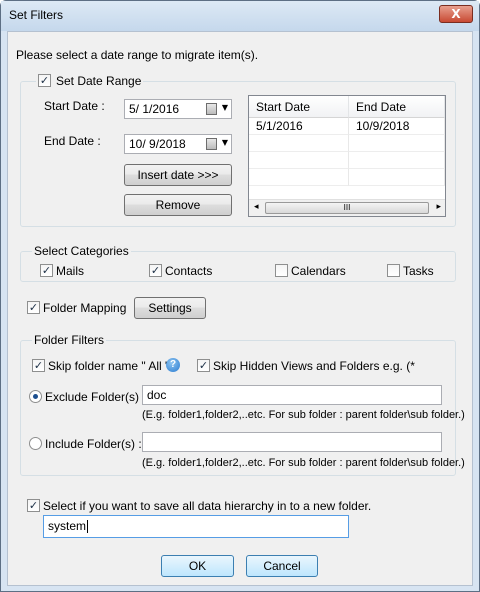 This screenshot has width=480, height=592. What do you see at coordinates (46, 270) in the screenshot?
I see `mails-checkbox: ✓` at bounding box center [46, 270].